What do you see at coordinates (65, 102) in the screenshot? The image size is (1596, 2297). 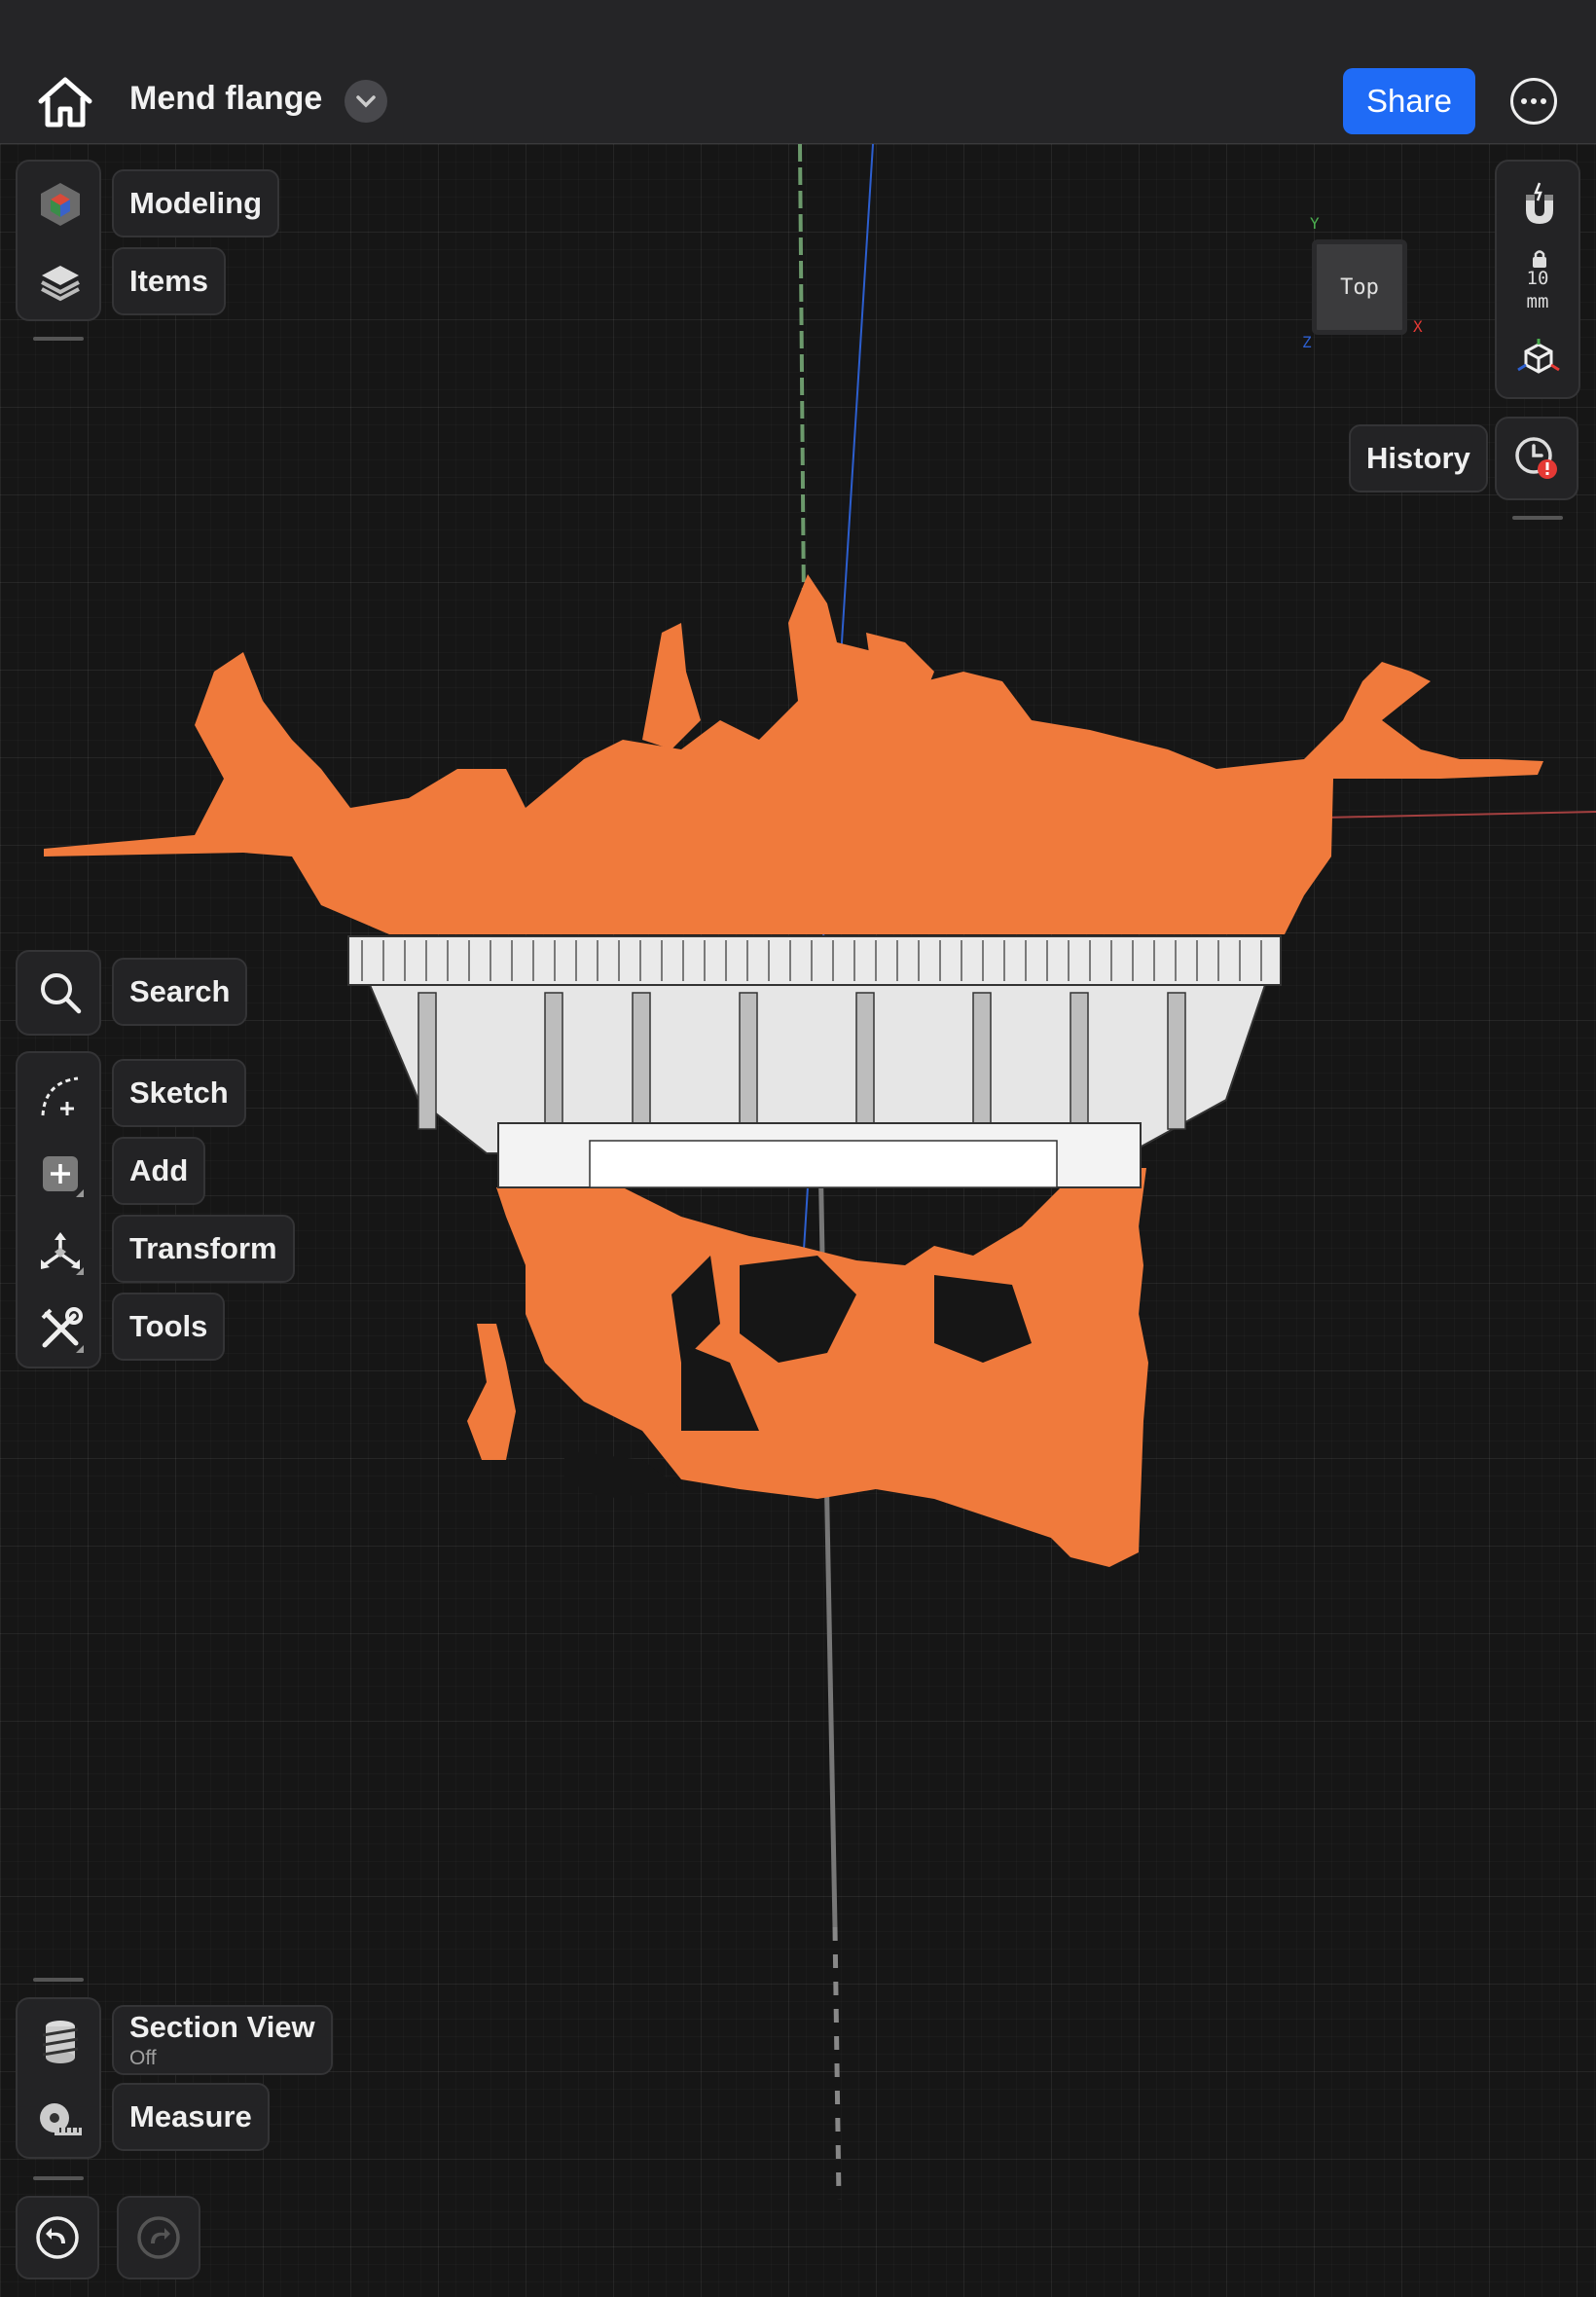 I see `house-icon` at bounding box center [65, 102].